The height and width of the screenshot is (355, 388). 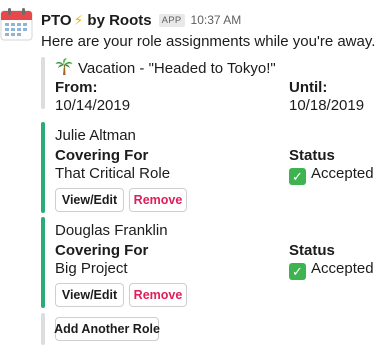 I want to click on role-person: Julie Altman, so click(x=95, y=135).